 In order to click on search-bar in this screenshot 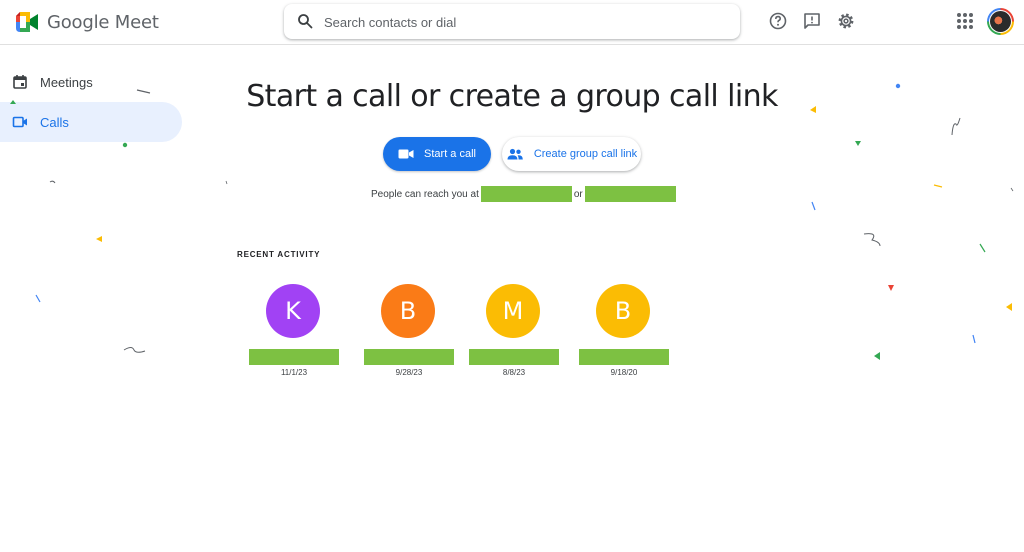, I will do `click(512, 21)`.